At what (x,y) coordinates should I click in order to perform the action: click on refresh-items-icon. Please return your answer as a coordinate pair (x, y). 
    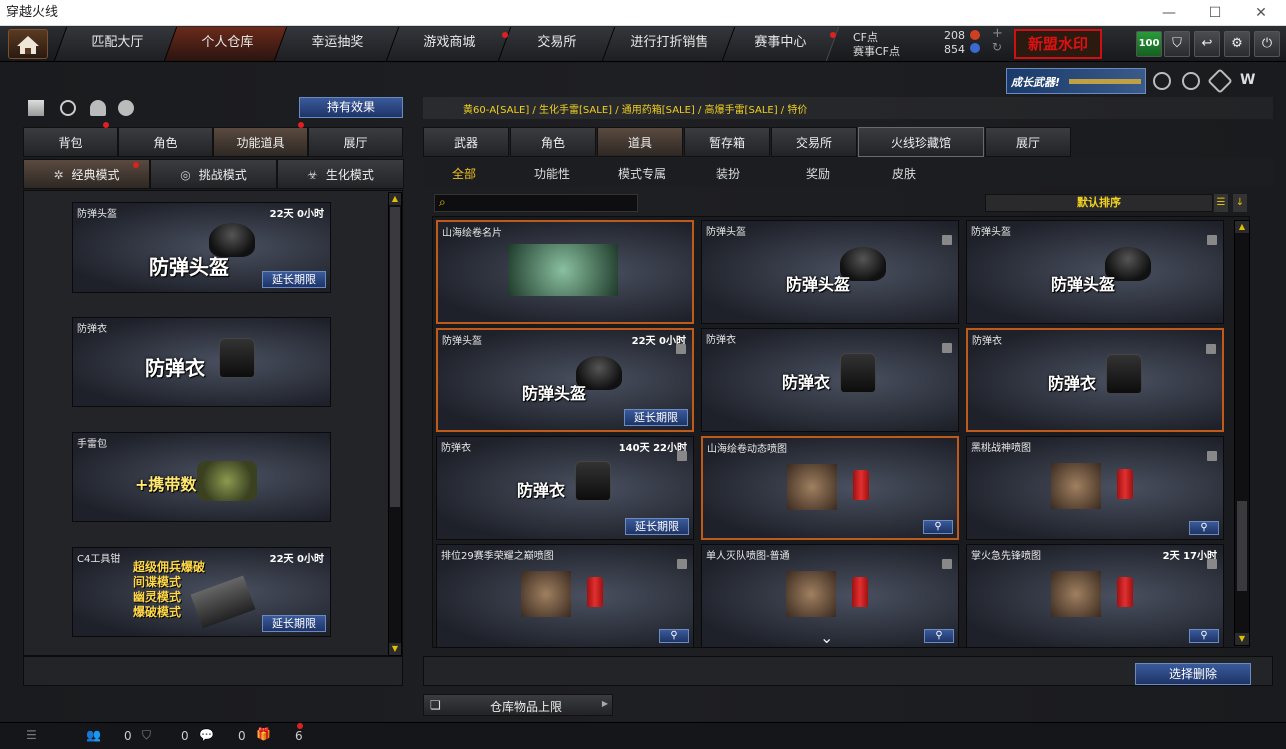
    Looking at the image, I should click on (68, 108).